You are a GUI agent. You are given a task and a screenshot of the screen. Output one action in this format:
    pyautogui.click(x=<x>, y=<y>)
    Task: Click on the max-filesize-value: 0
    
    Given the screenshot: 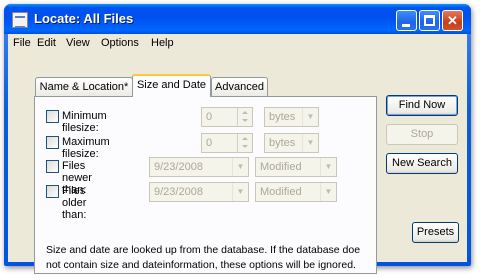 What is the action you would take?
    pyautogui.click(x=209, y=143)
    